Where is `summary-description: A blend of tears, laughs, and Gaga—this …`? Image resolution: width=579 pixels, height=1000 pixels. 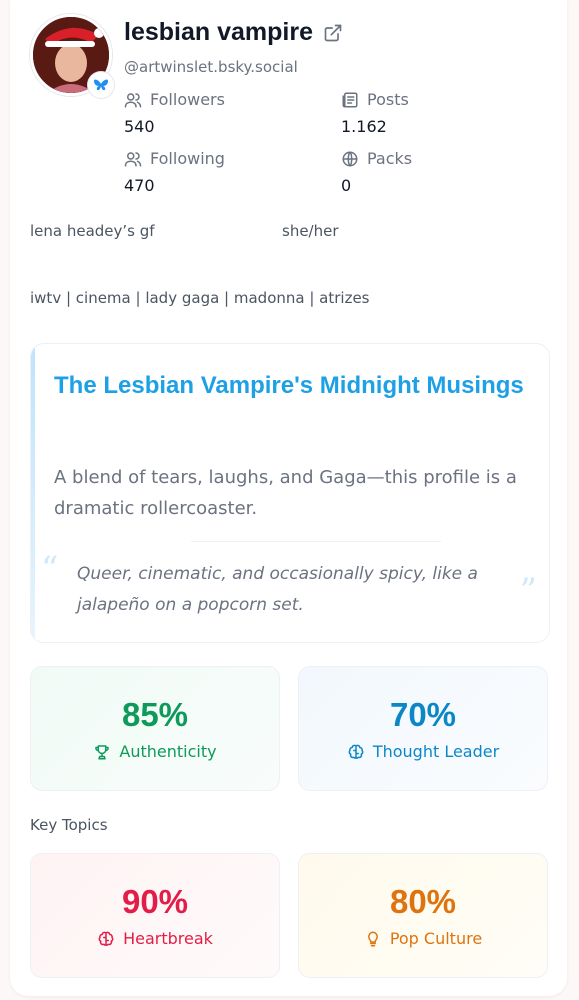
summary-description: A blend of tears, laughs, and Gaga—this … is located at coordinates (285, 493).